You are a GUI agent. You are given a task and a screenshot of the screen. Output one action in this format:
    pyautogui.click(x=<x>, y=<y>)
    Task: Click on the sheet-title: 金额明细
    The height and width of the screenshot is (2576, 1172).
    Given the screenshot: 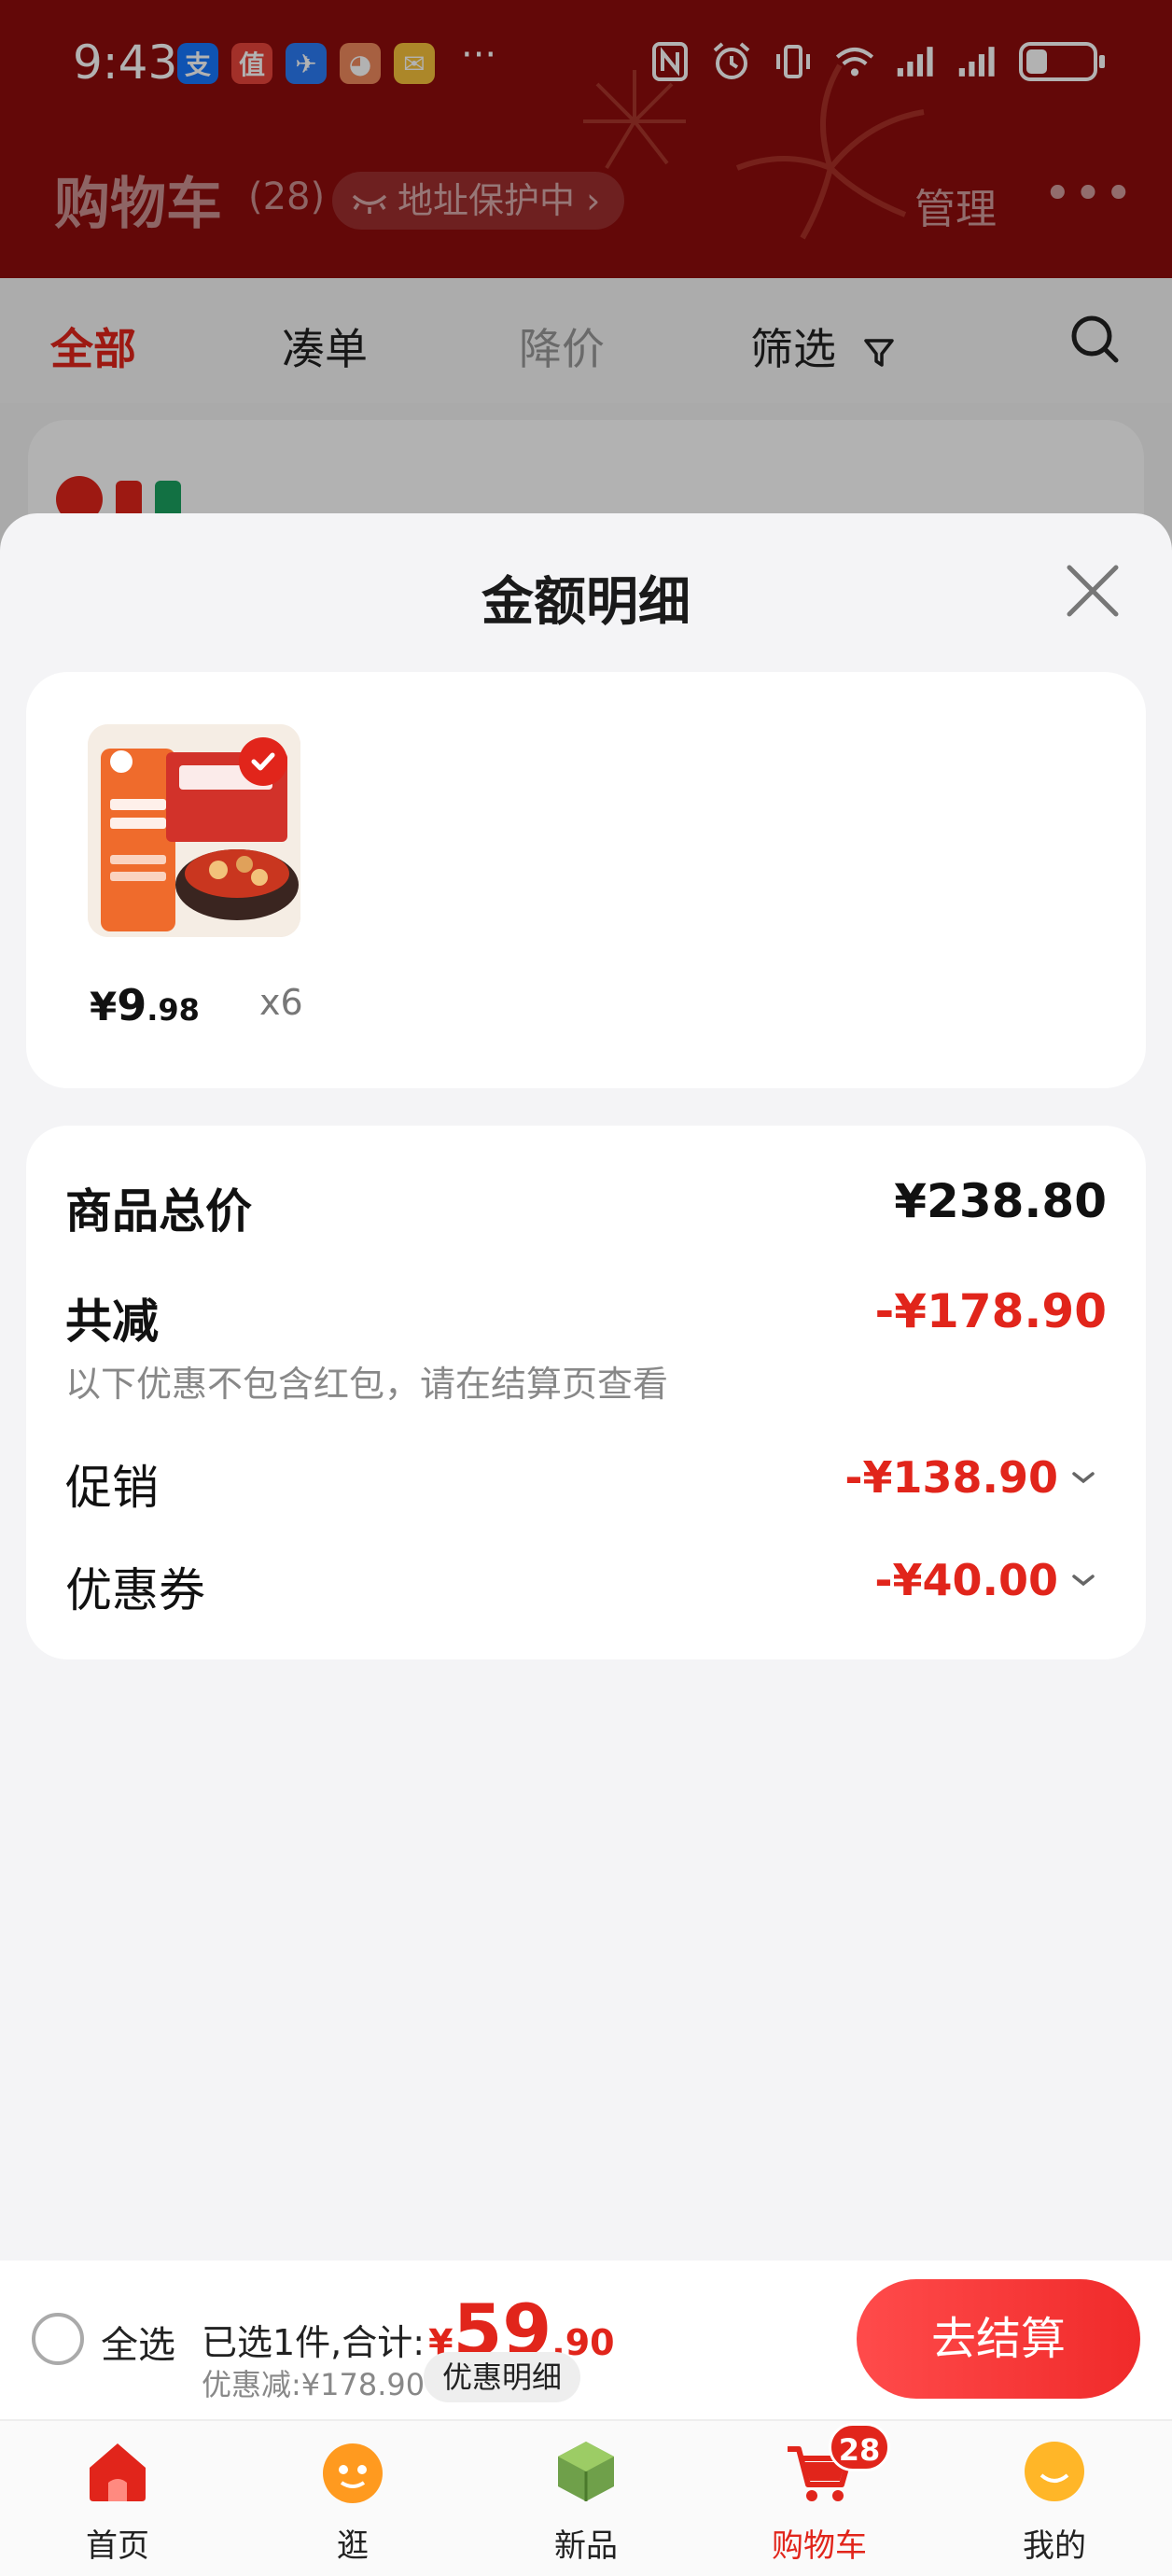 What is the action you would take?
    pyautogui.click(x=586, y=602)
    